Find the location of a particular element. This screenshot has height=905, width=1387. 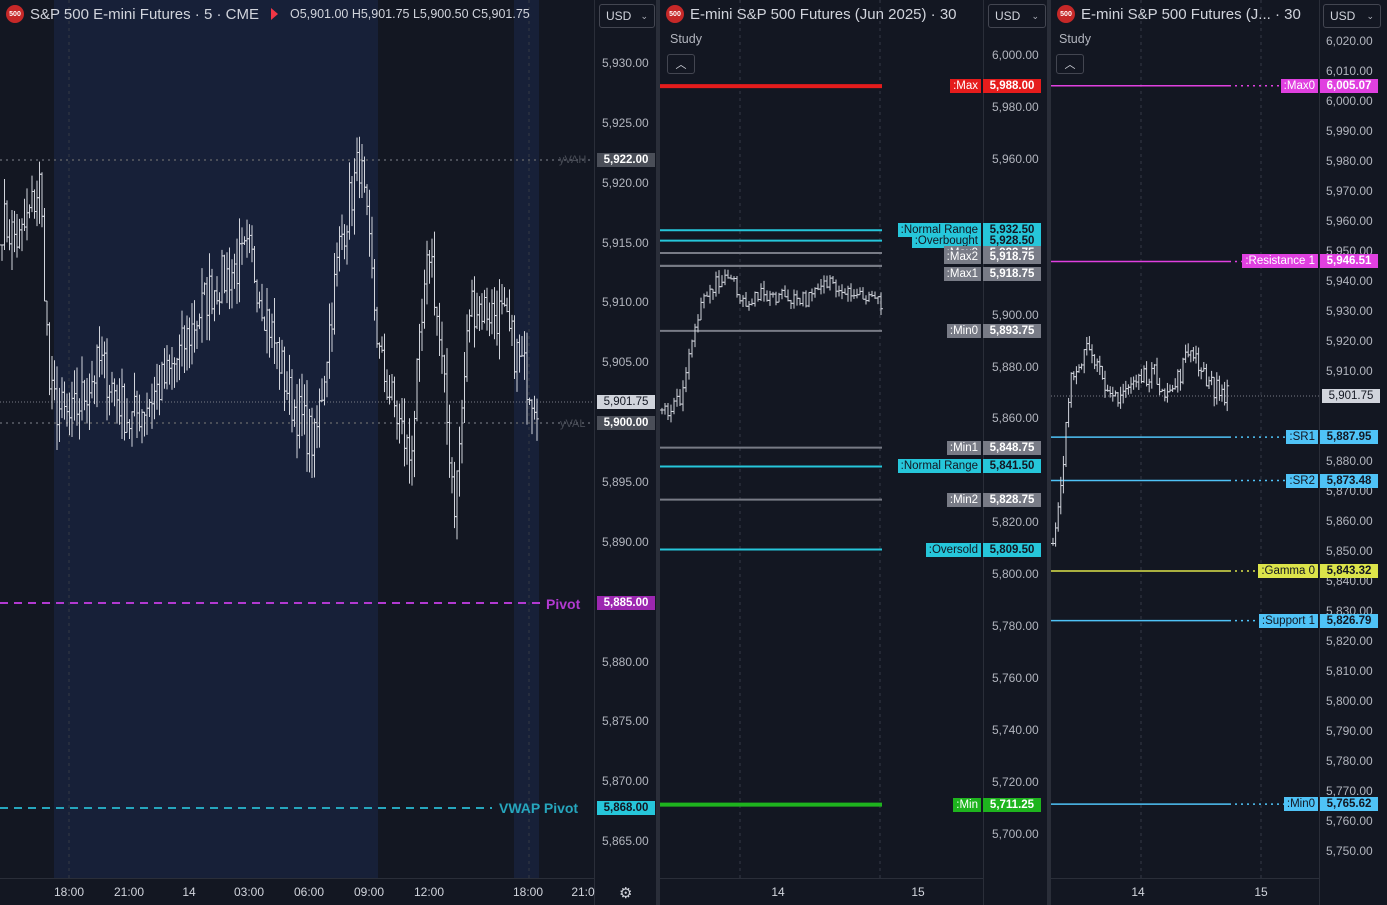

level-badge: :Support 1 5,826.79 is located at coordinates (1318, 620).